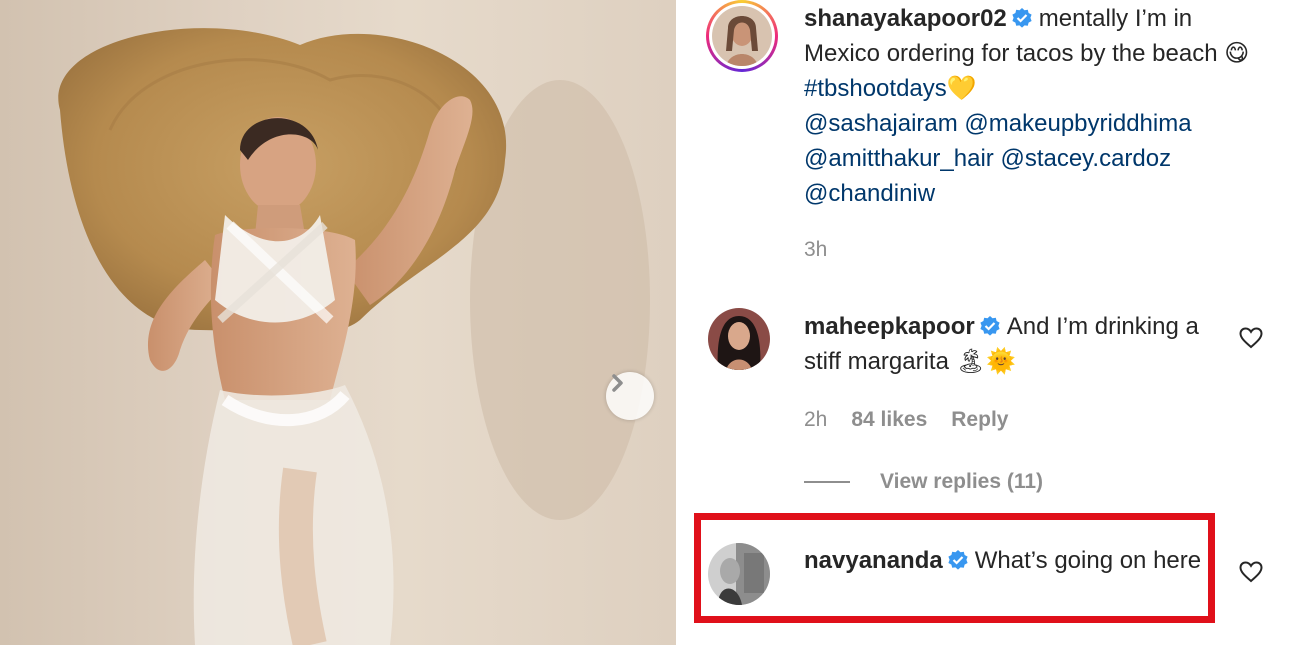  I want to click on comment-username: maheepkapoor, so click(889, 326).